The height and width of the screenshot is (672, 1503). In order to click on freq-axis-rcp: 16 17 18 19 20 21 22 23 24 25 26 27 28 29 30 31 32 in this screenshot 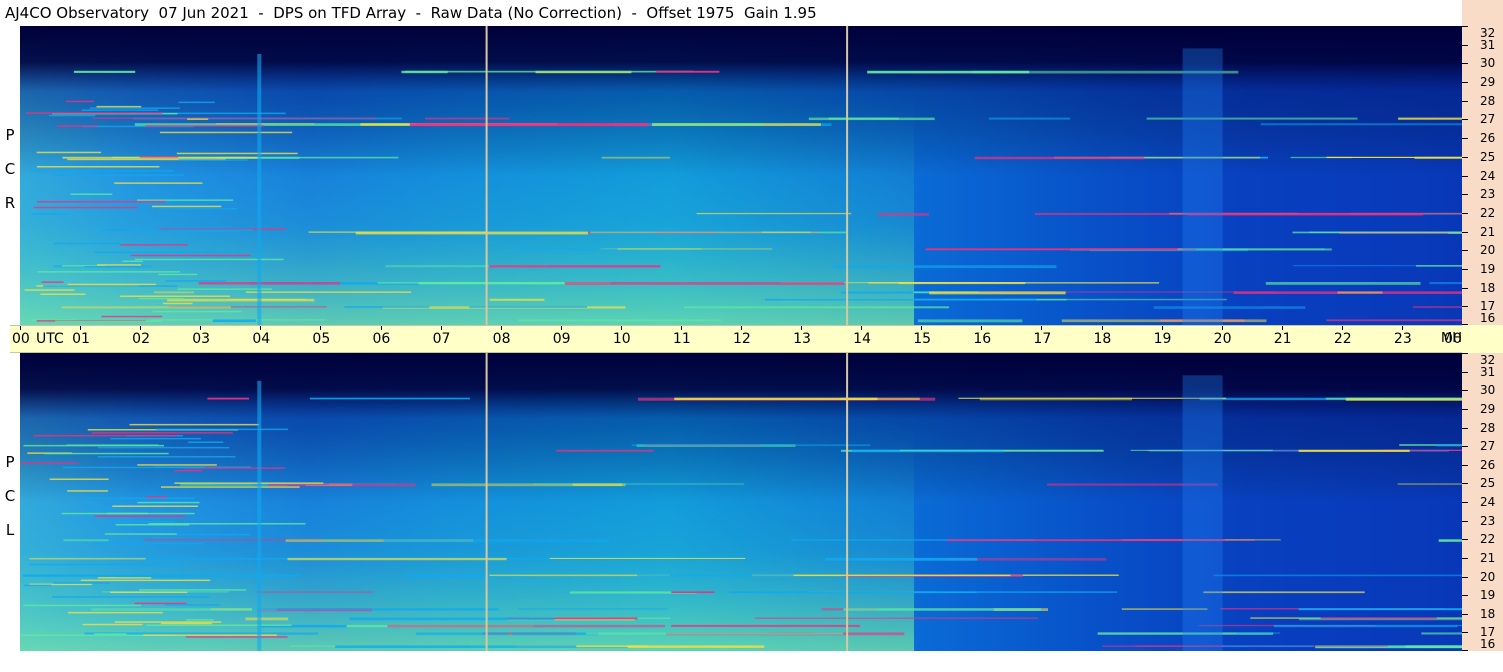, I will do `click(1482, 175)`.